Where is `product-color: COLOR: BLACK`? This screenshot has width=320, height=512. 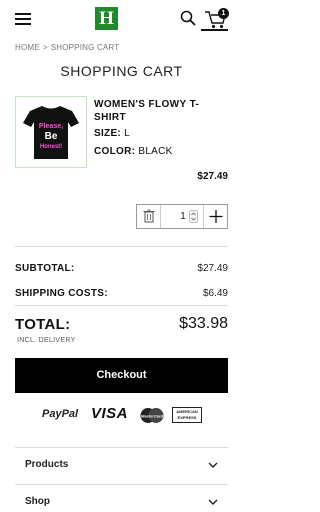 product-color: COLOR: BLACK is located at coordinates (133, 151).